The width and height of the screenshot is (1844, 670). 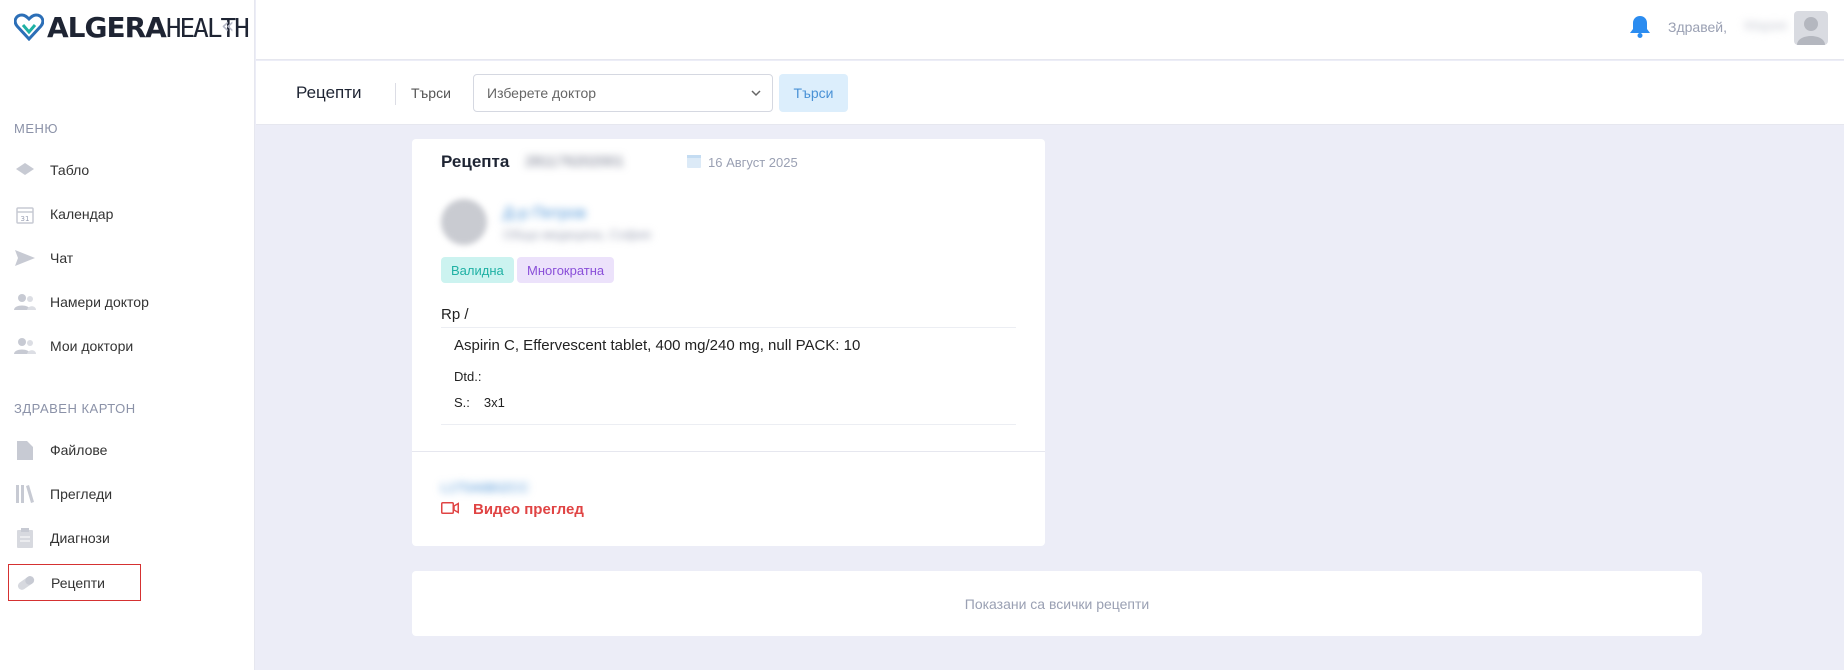 I want to click on health-record-section-label: ЗДРАВЕН КАРТОН, so click(x=75, y=408).